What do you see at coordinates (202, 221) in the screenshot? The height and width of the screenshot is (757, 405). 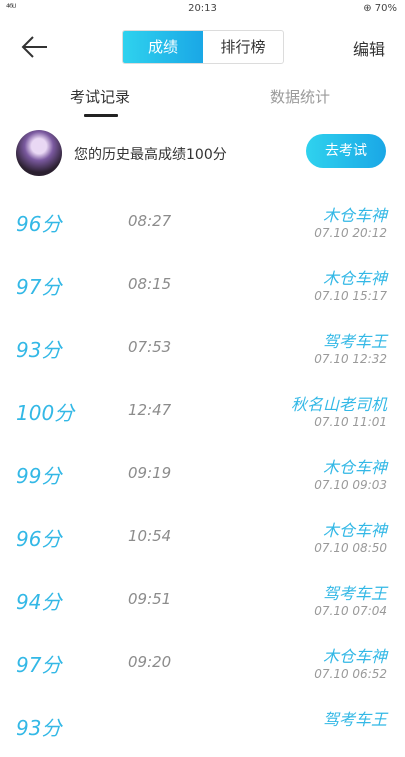 I see `list-item: 96分 08:27 木仓车神 07.10 20:12` at bounding box center [202, 221].